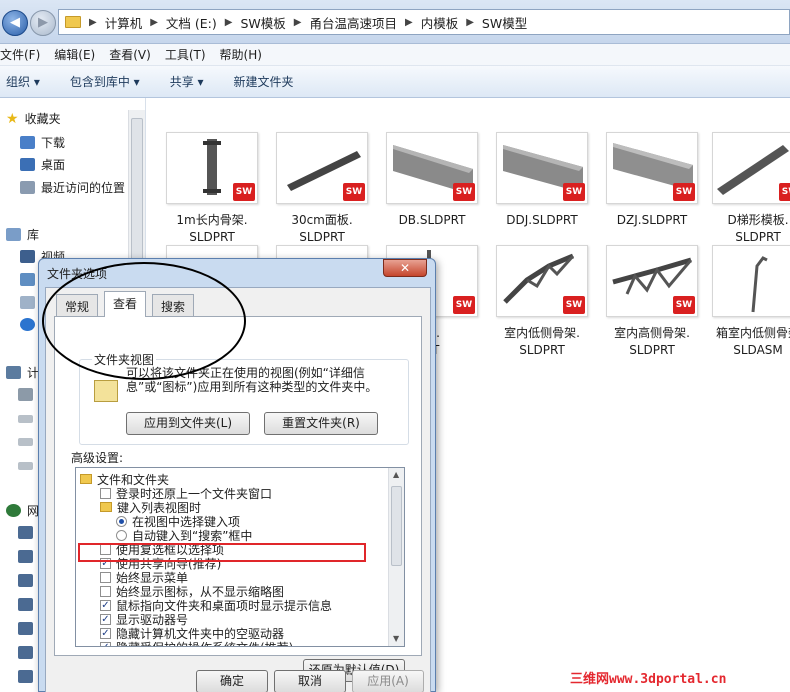  Describe the element at coordinates (310, 681) in the screenshot. I see `cancel-button: 取消` at that location.